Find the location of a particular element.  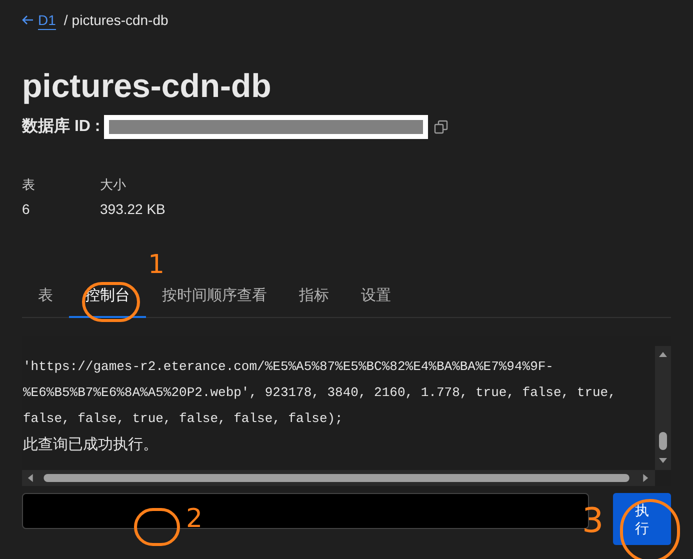

annotation-number: 3 is located at coordinates (593, 521).